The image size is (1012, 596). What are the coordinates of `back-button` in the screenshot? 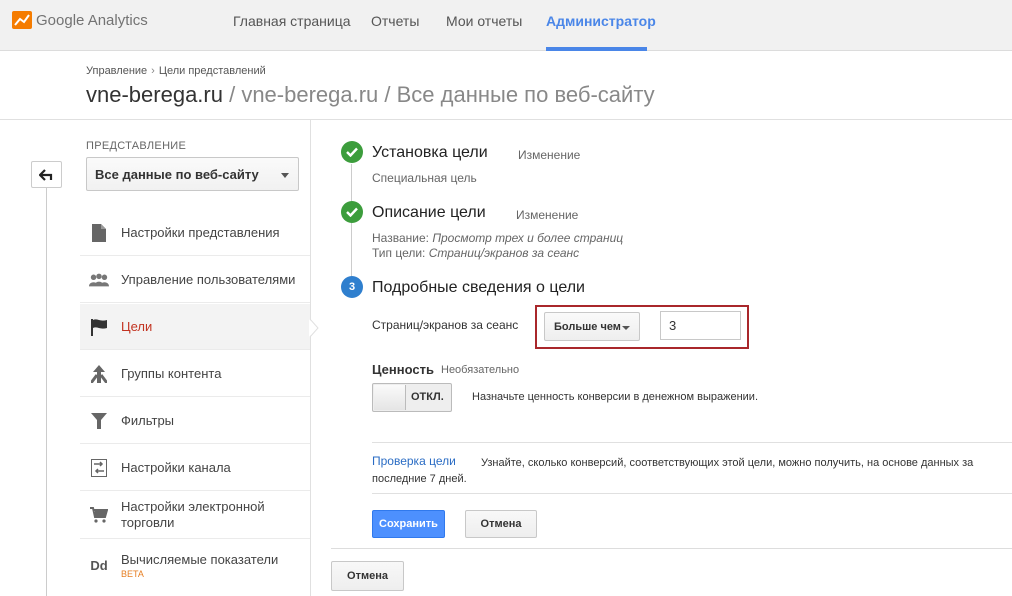 It's located at (46, 174).